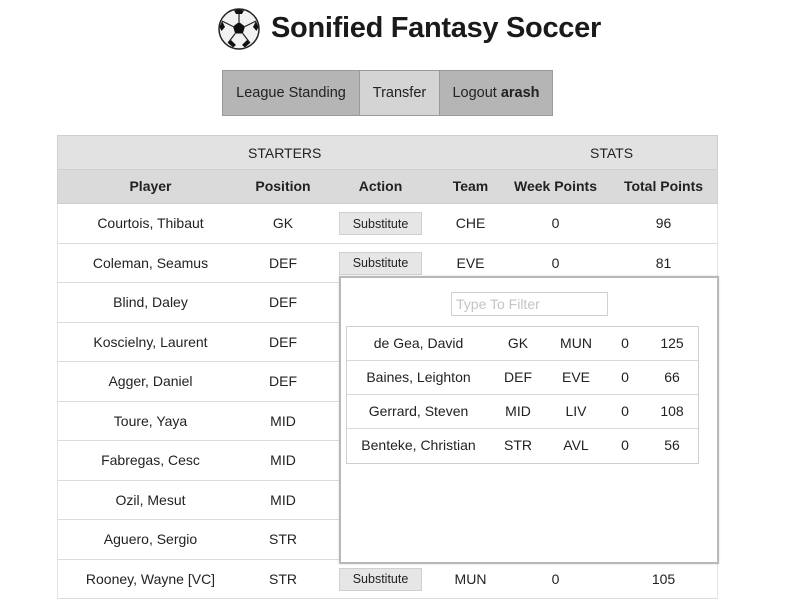  What do you see at coordinates (518, 445) in the screenshot?
I see `candidate-position: STR` at bounding box center [518, 445].